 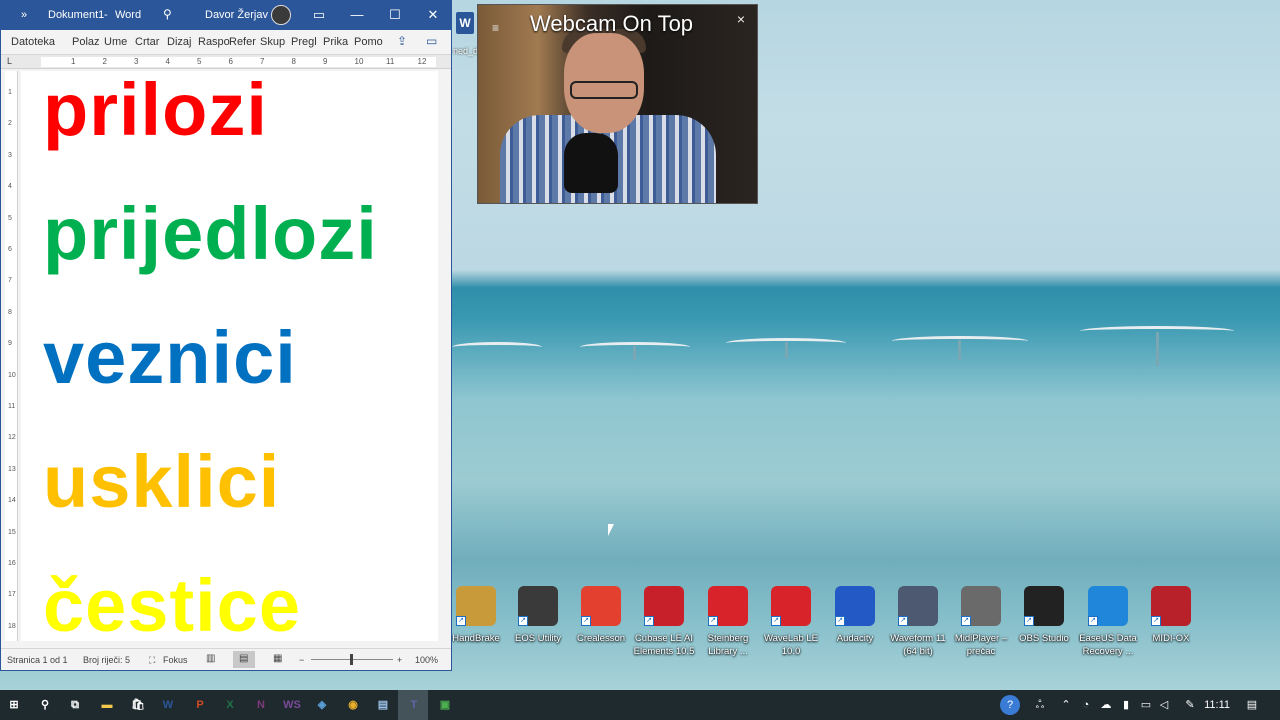 I want to click on tab-draw: Crtar, so click(x=147, y=42).